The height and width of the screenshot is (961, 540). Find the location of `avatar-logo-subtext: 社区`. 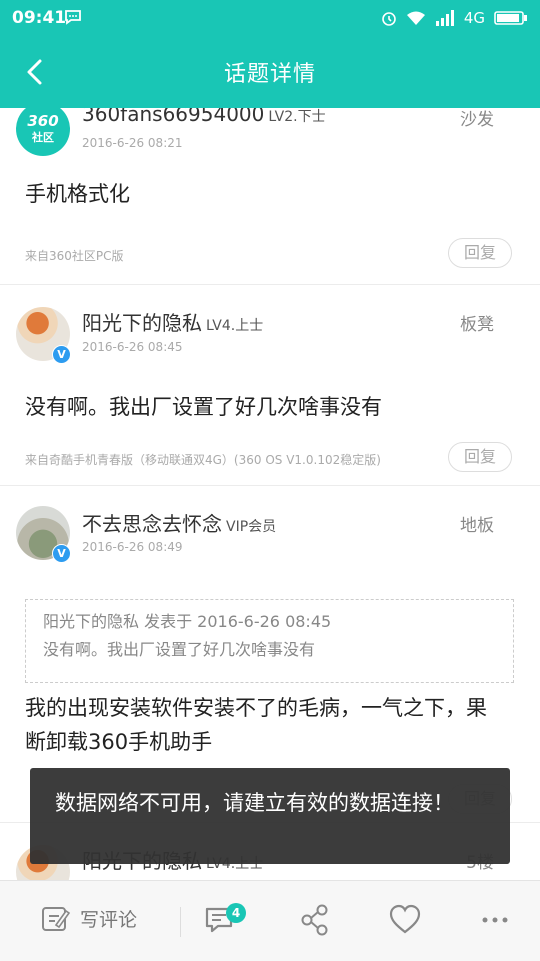

avatar-logo-subtext: 社区 is located at coordinates (43, 137).